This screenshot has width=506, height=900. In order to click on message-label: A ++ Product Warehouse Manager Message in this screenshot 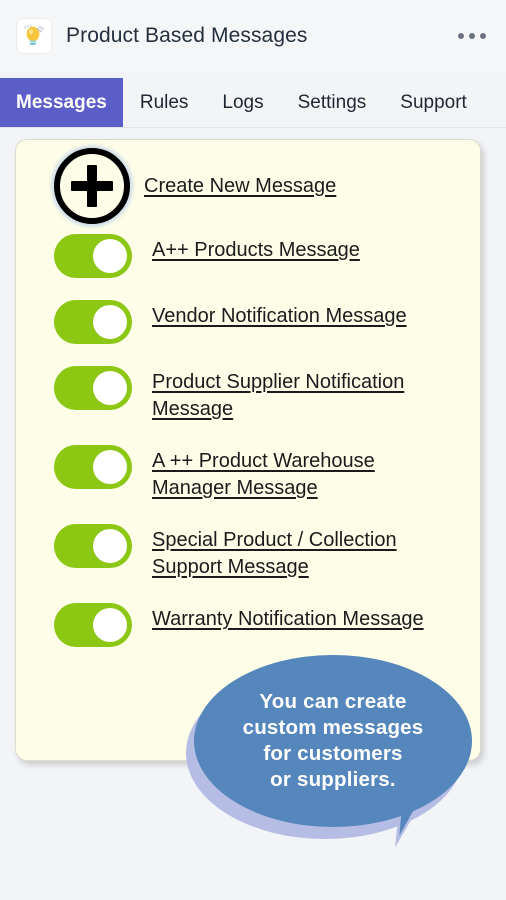, I will do `click(302, 472)`.